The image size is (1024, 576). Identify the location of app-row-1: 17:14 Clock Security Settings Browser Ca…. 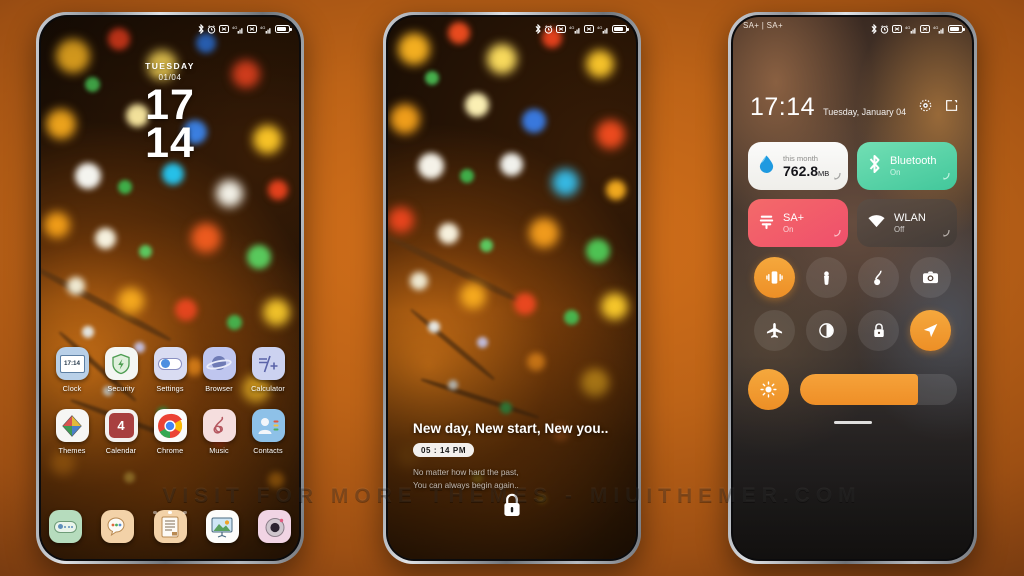
(170, 370).